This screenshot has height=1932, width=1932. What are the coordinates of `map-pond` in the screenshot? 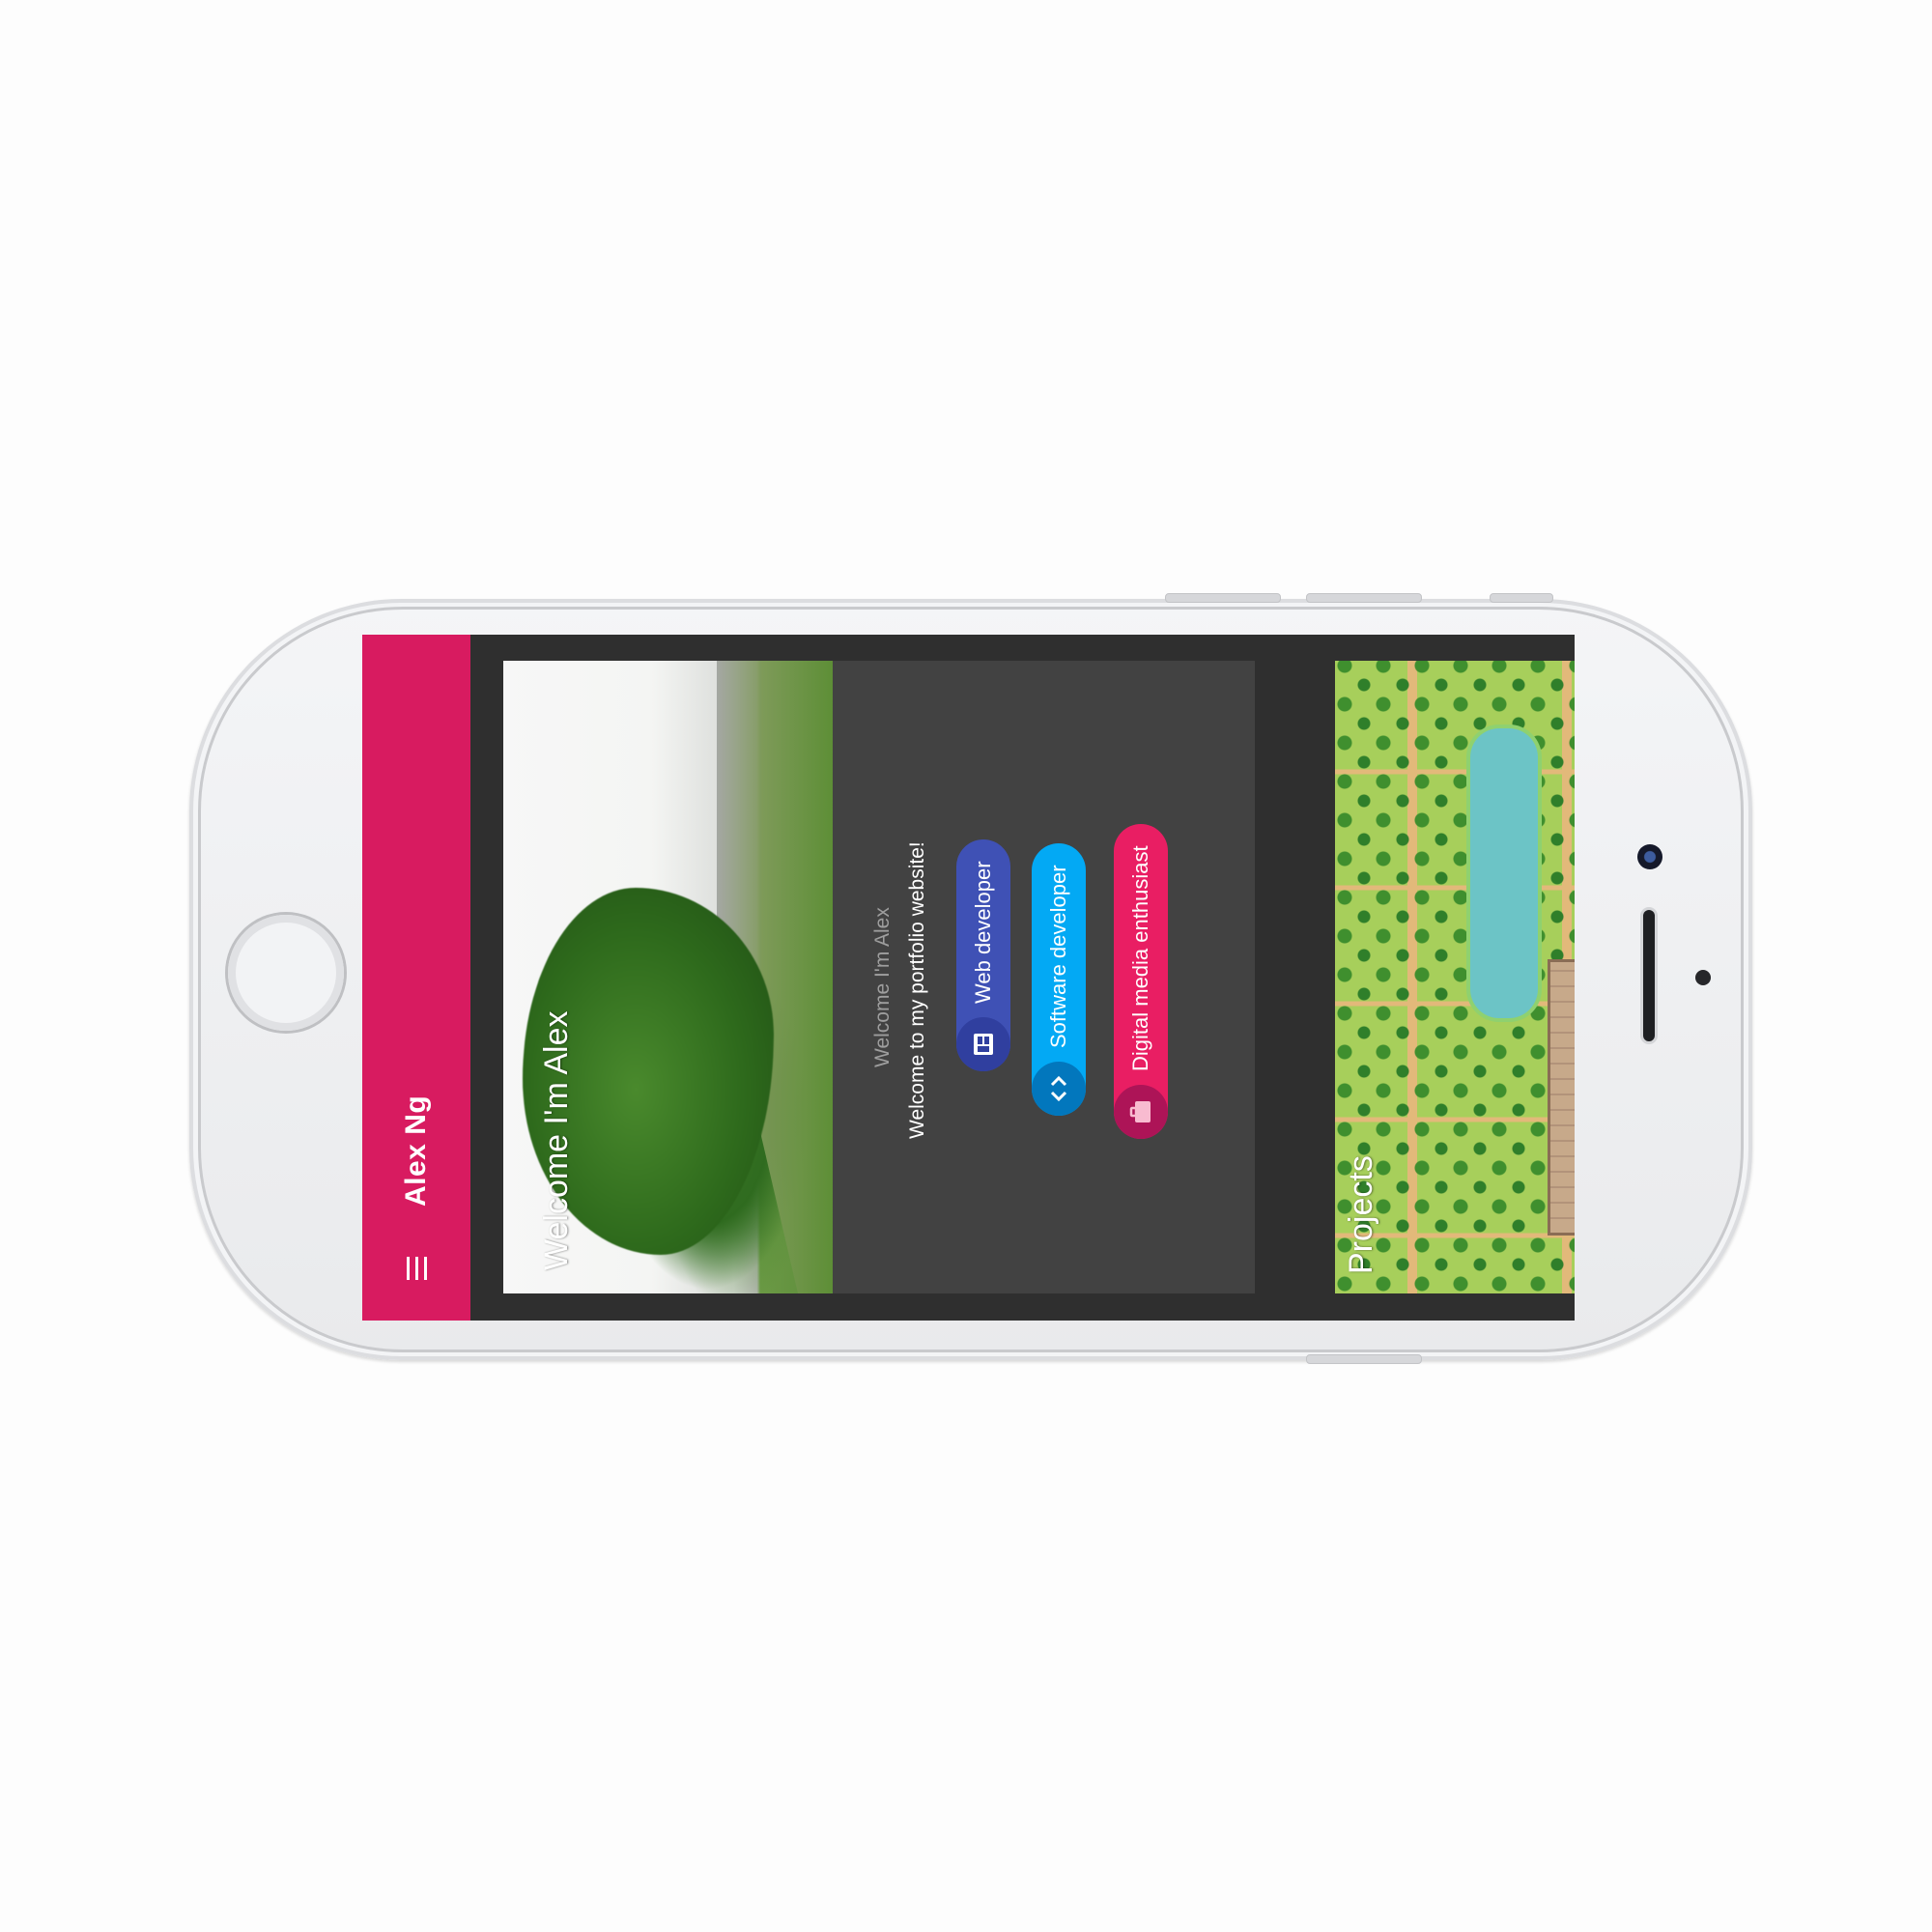 It's located at (1504, 873).